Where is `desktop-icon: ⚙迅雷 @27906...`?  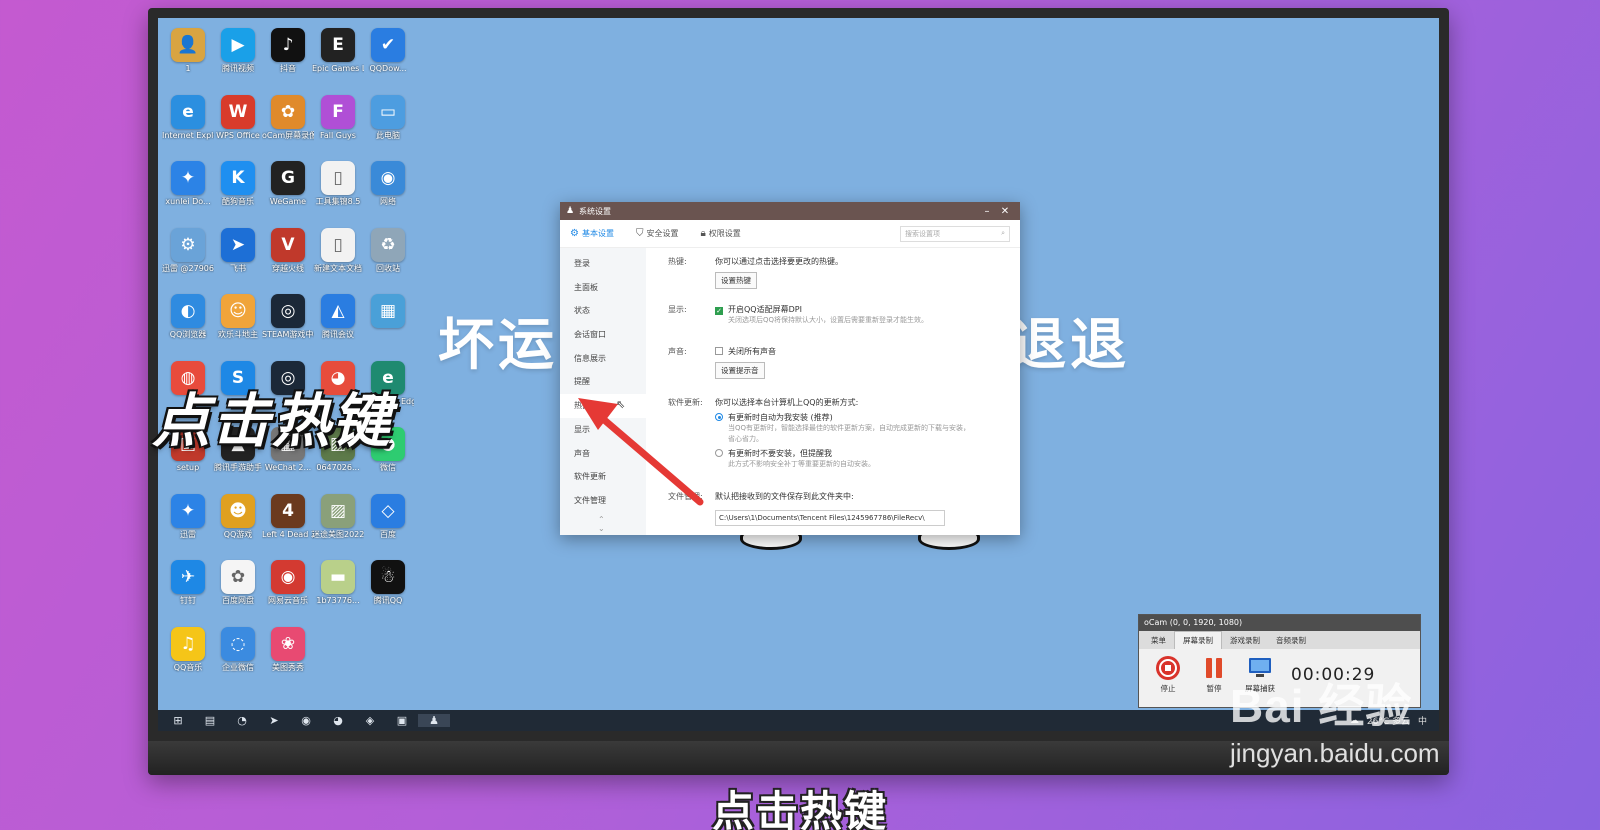 desktop-icon: ⚙迅雷 @27906... is located at coordinates (188, 256).